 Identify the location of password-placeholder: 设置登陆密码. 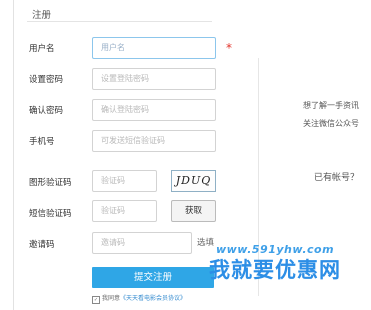
(125, 78).